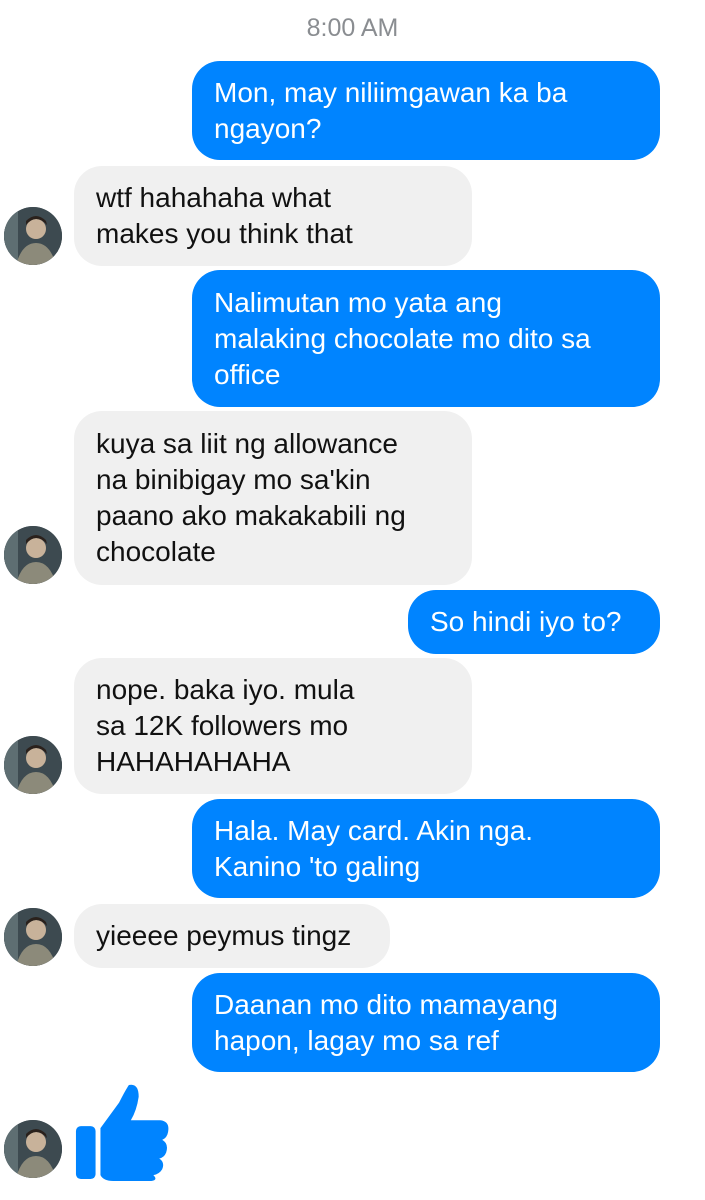 This screenshot has height=1200, width=705. What do you see at coordinates (426, 110) in the screenshot?
I see `outgoing-message-bubble: Mon, may niliimgawan ka ba ngayon?` at bounding box center [426, 110].